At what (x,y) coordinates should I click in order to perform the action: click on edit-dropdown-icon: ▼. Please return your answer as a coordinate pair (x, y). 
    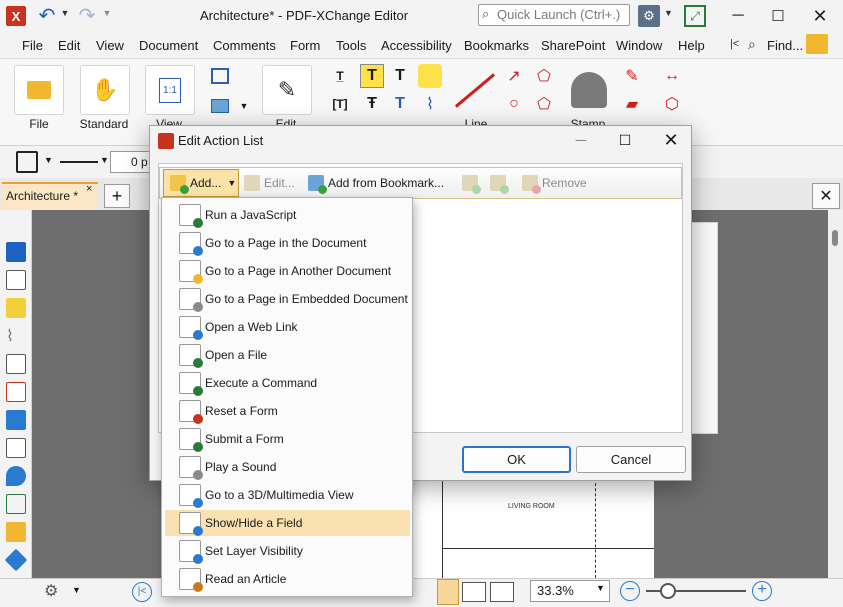
    Looking at the image, I should click on (244, 106).